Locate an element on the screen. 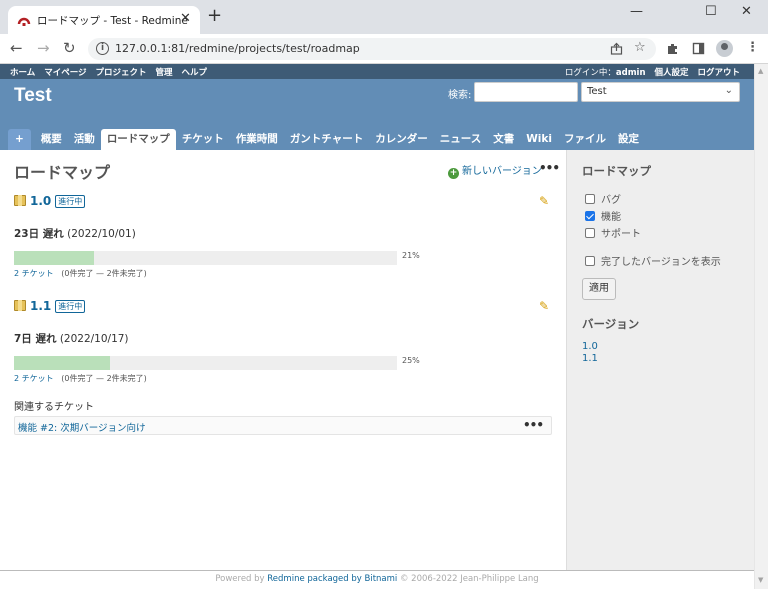  progress-percent: 21% is located at coordinates (411, 255).